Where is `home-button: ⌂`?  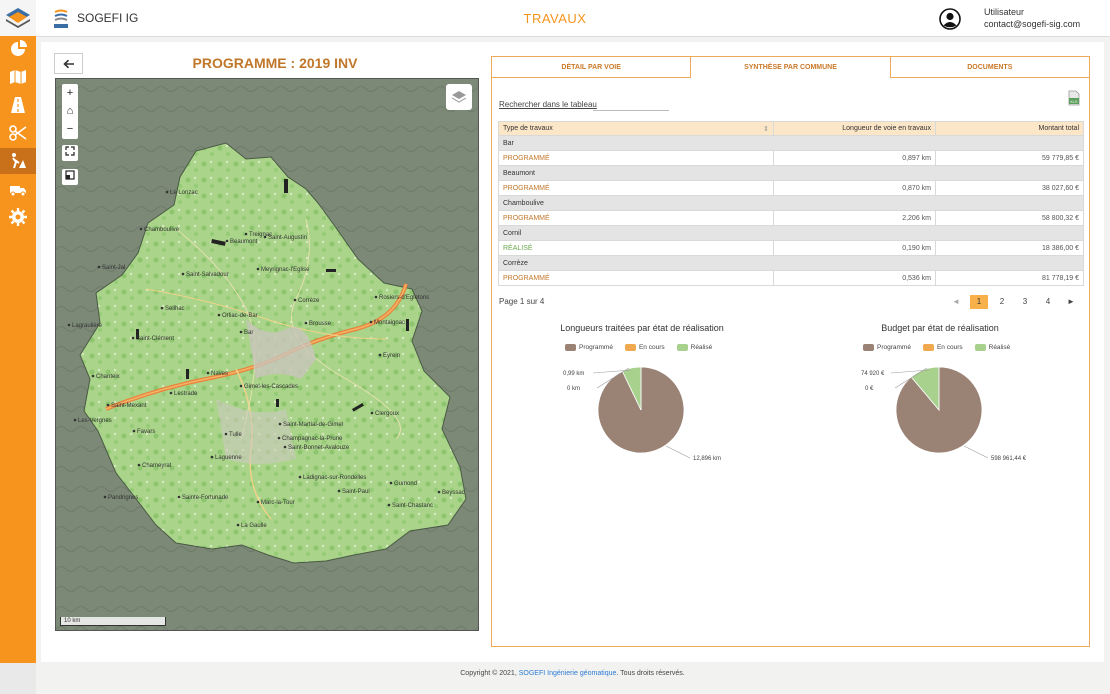
home-button: ⌂ is located at coordinates (70, 111).